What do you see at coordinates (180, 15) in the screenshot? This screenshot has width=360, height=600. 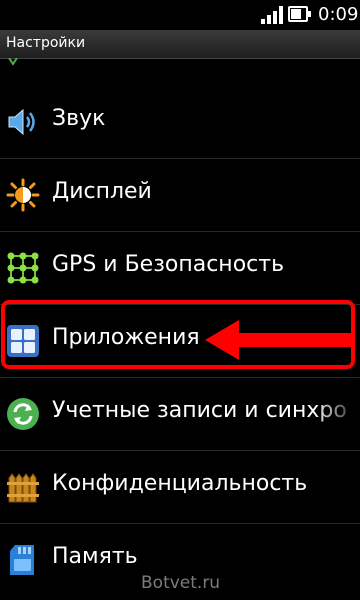 I see `status-bar: 0:09` at bounding box center [180, 15].